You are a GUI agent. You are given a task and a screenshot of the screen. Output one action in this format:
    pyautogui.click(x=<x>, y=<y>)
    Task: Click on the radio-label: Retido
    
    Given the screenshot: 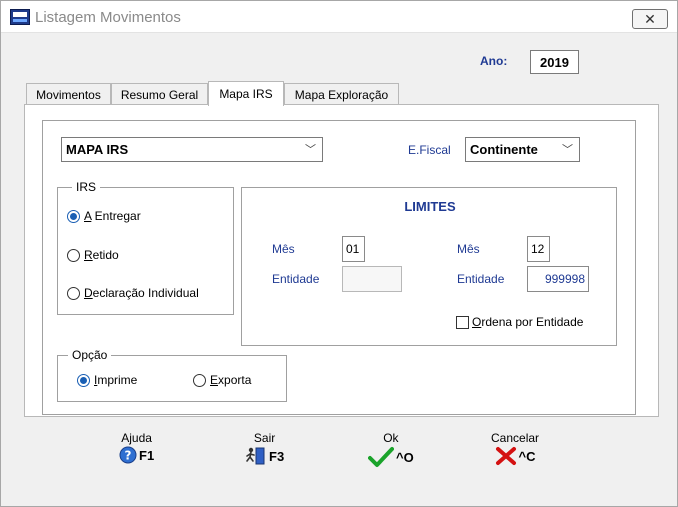 What is the action you would take?
    pyautogui.click(x=101, y=255)
    